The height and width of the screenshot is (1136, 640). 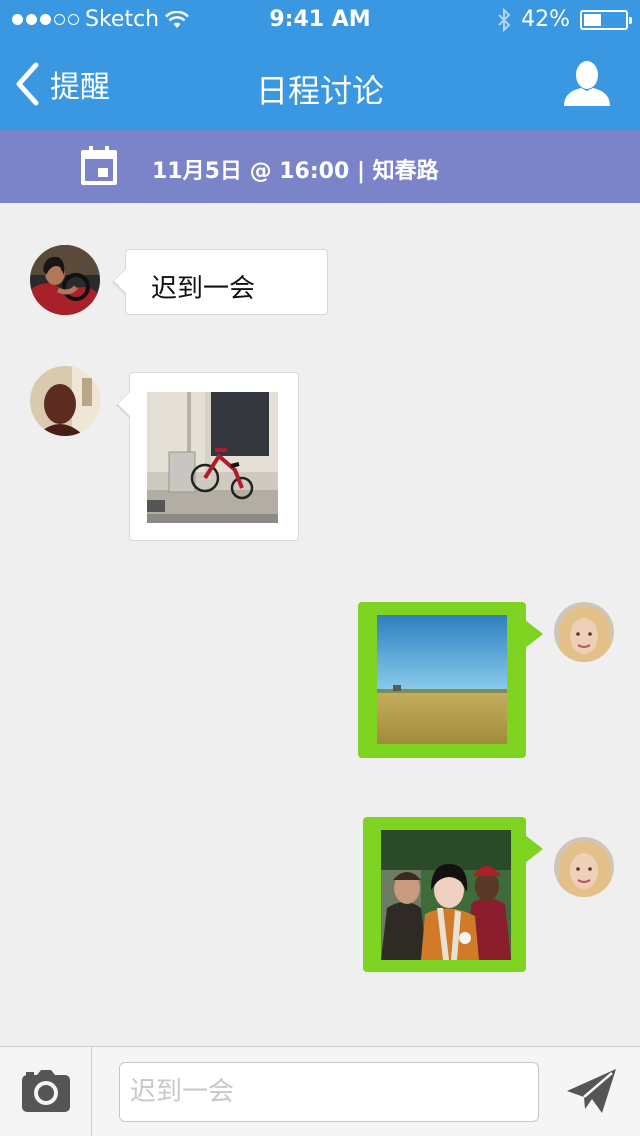 I want to click on profile-button, so click(x=587, y=84).